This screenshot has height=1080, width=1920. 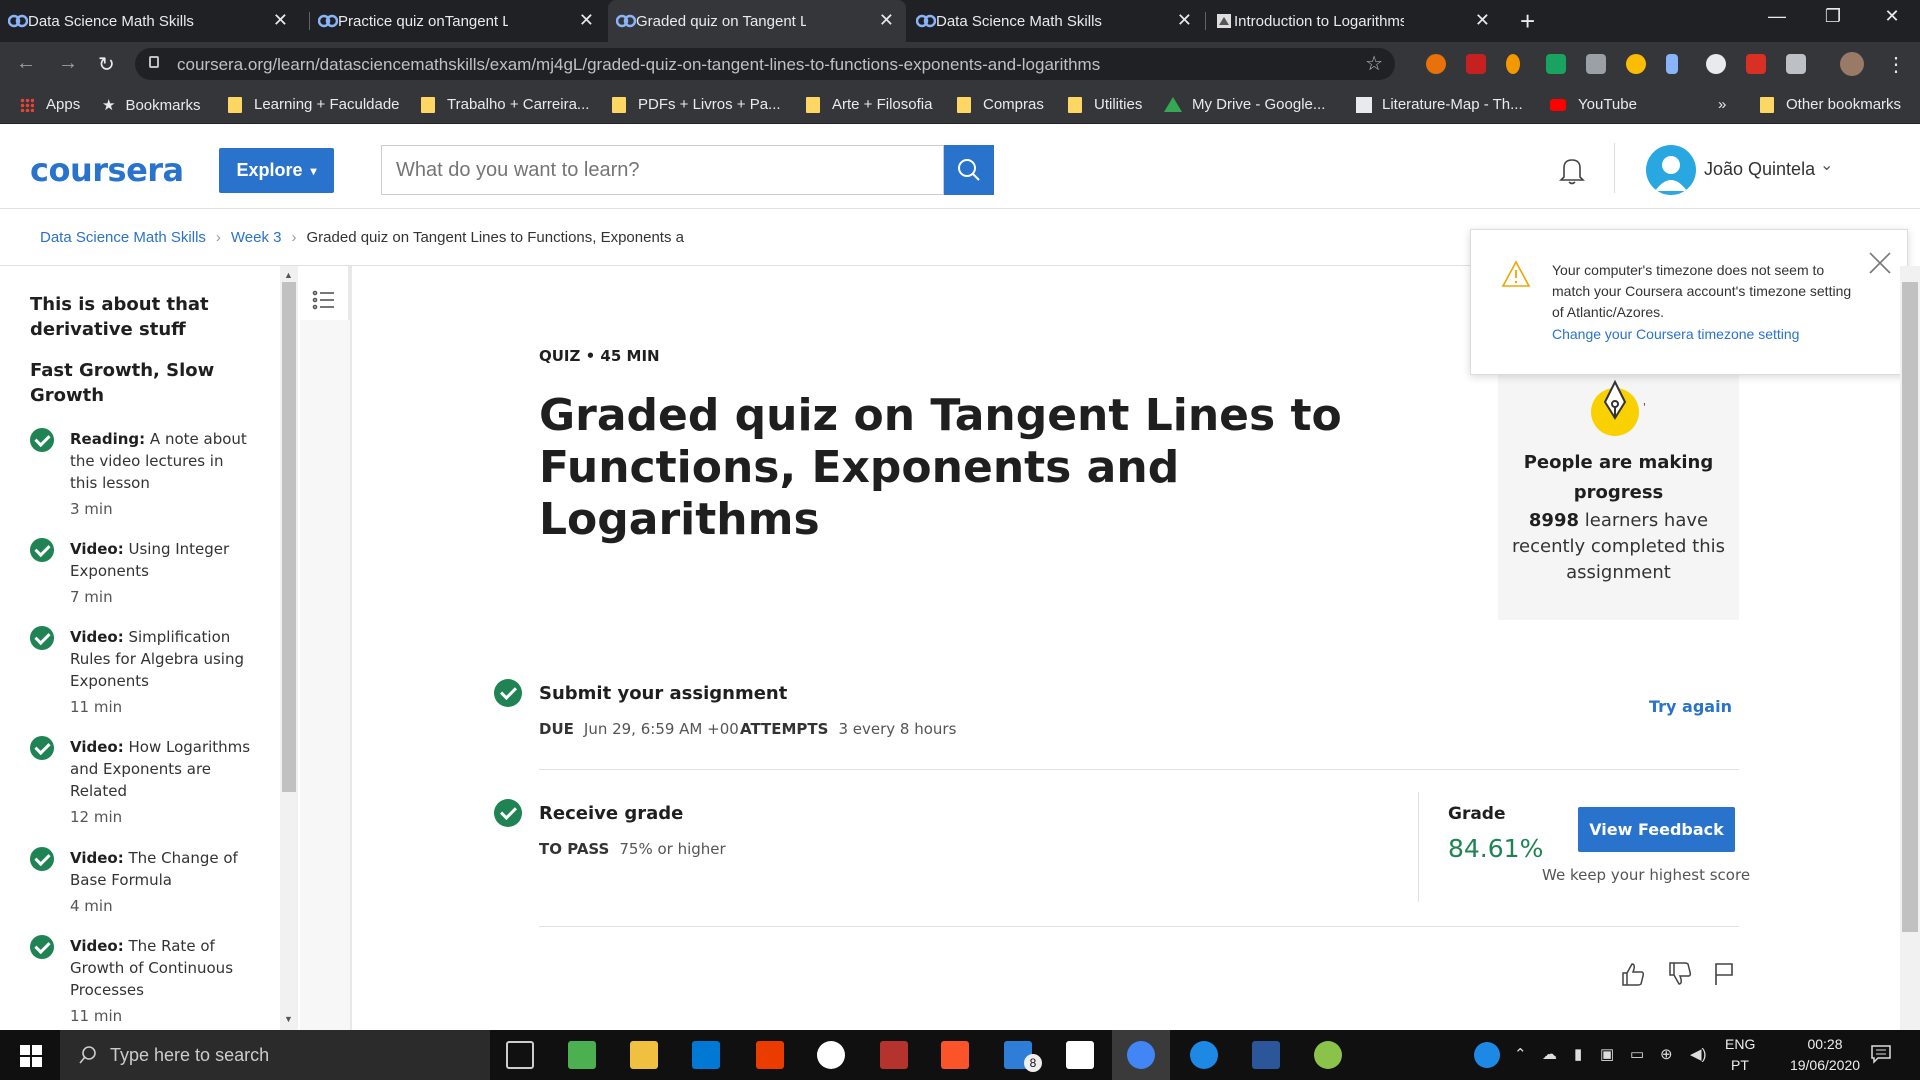 What do you see at coordinates (1487, 1055) in the screenshot?
I see `help-icon` at bounding box center [1487, 1055].